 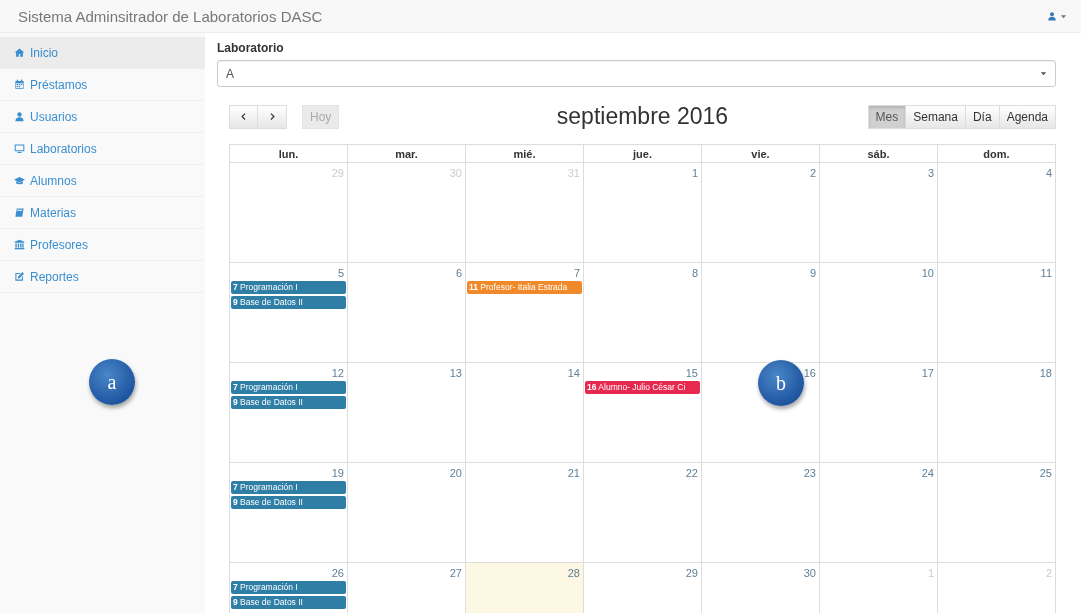 I want to click on nav-item: Usuarios, so click(x=102, y=117).